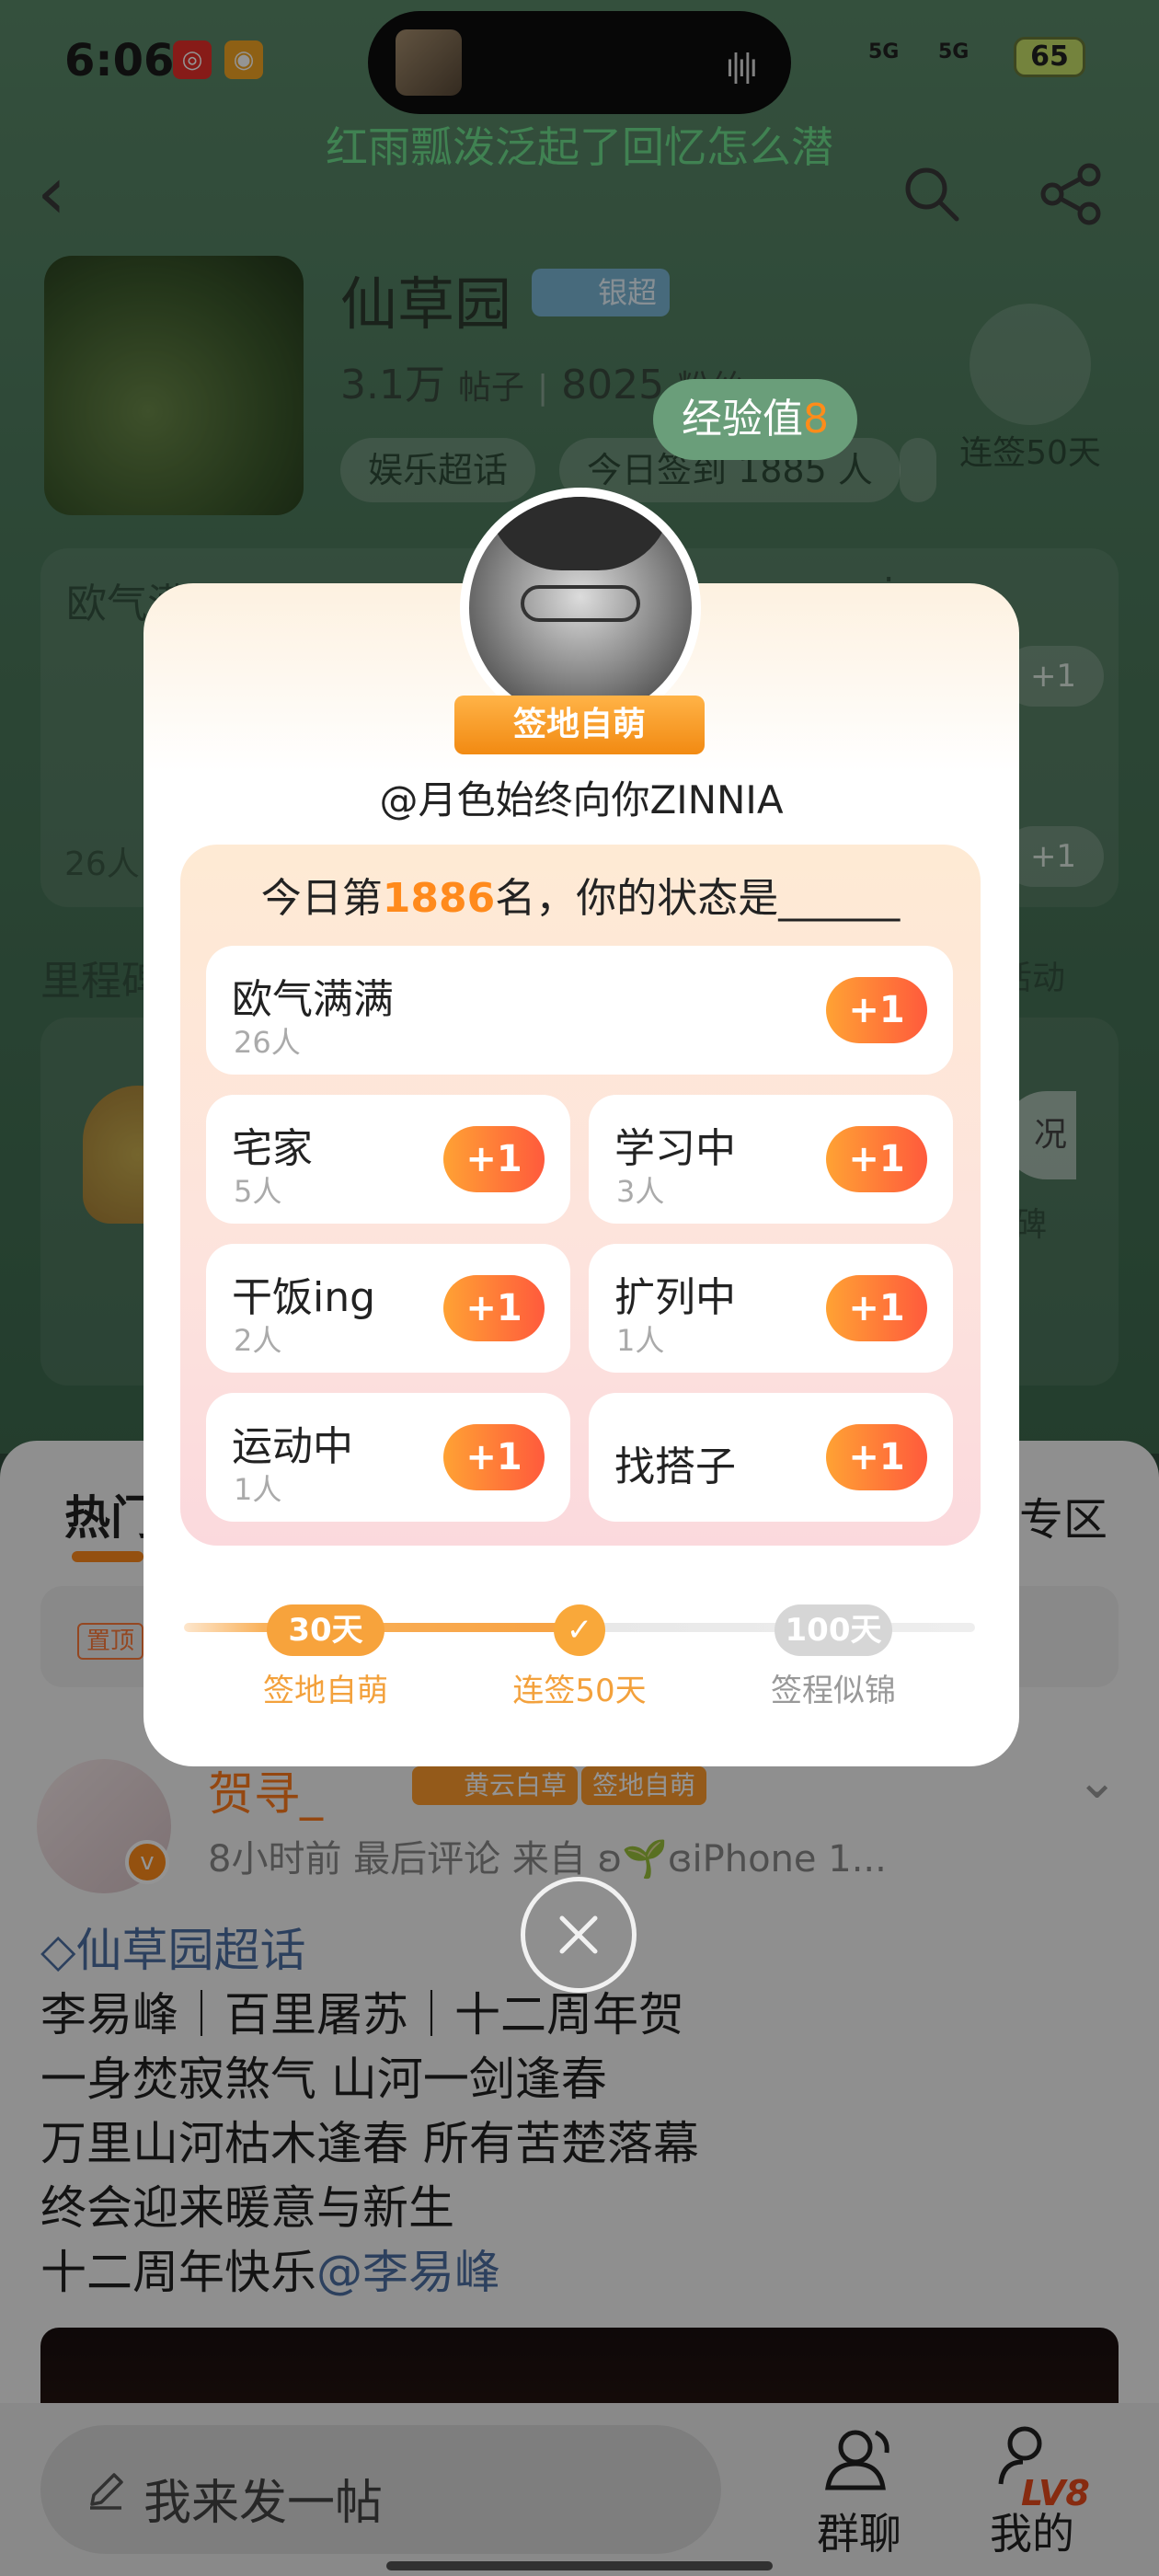 Image resolution: width=1159 pixels, height=2576 pixels. I want to click on option-label: 欧气满满, so click(313, 999).